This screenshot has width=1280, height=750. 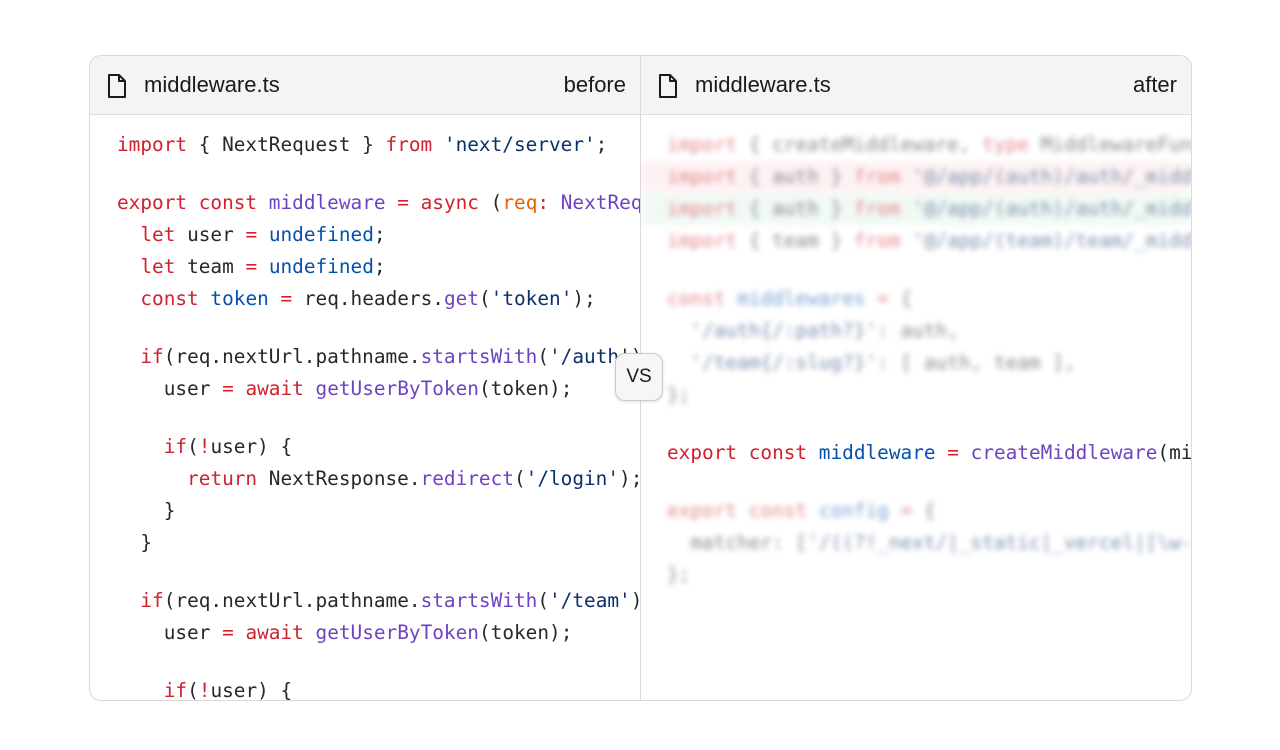 I want to click on after-code-line: const middlewares = {, so click(x=916, y=299).